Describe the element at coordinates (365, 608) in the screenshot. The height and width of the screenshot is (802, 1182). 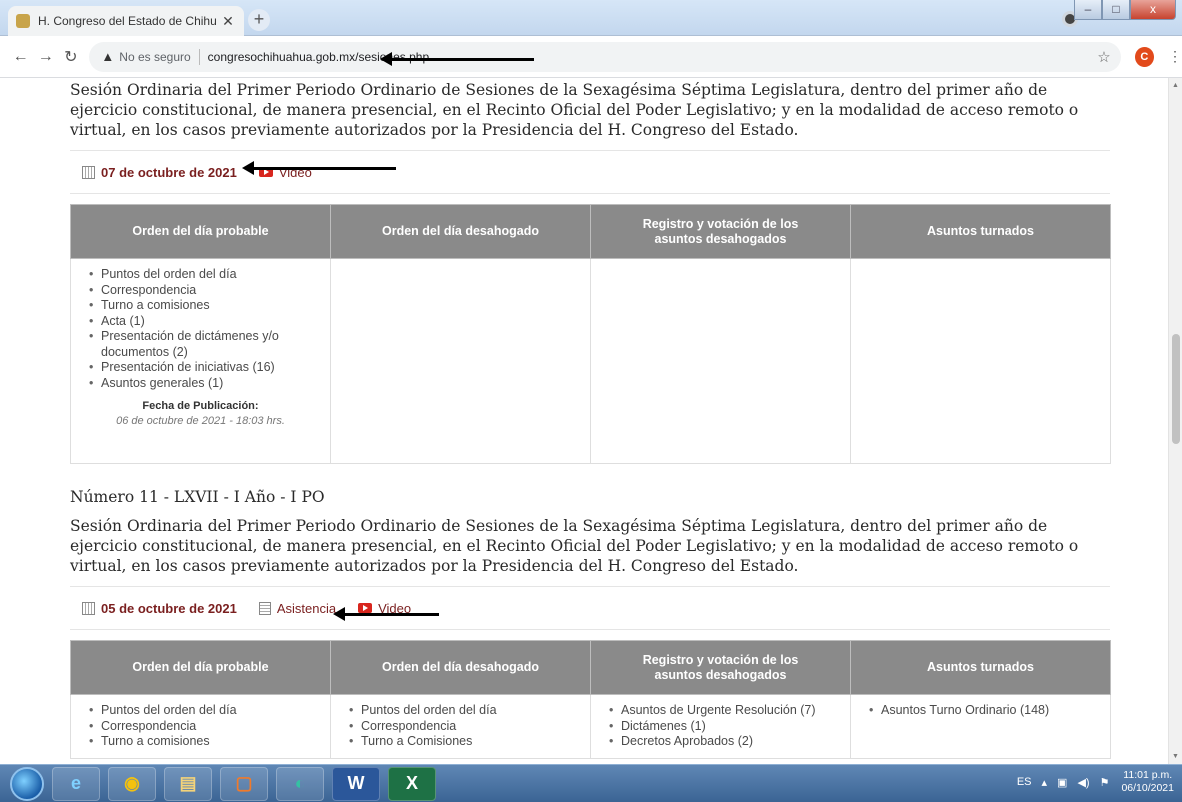
I see `youtube-icon` at that location.